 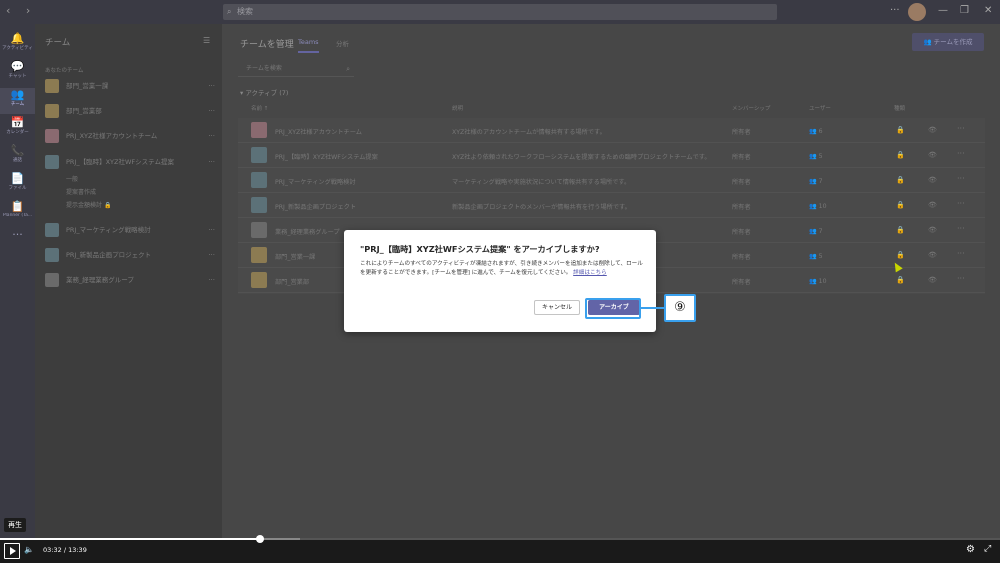 I want to click on column-name: 名前 ↑, so click(x=259, y=108).